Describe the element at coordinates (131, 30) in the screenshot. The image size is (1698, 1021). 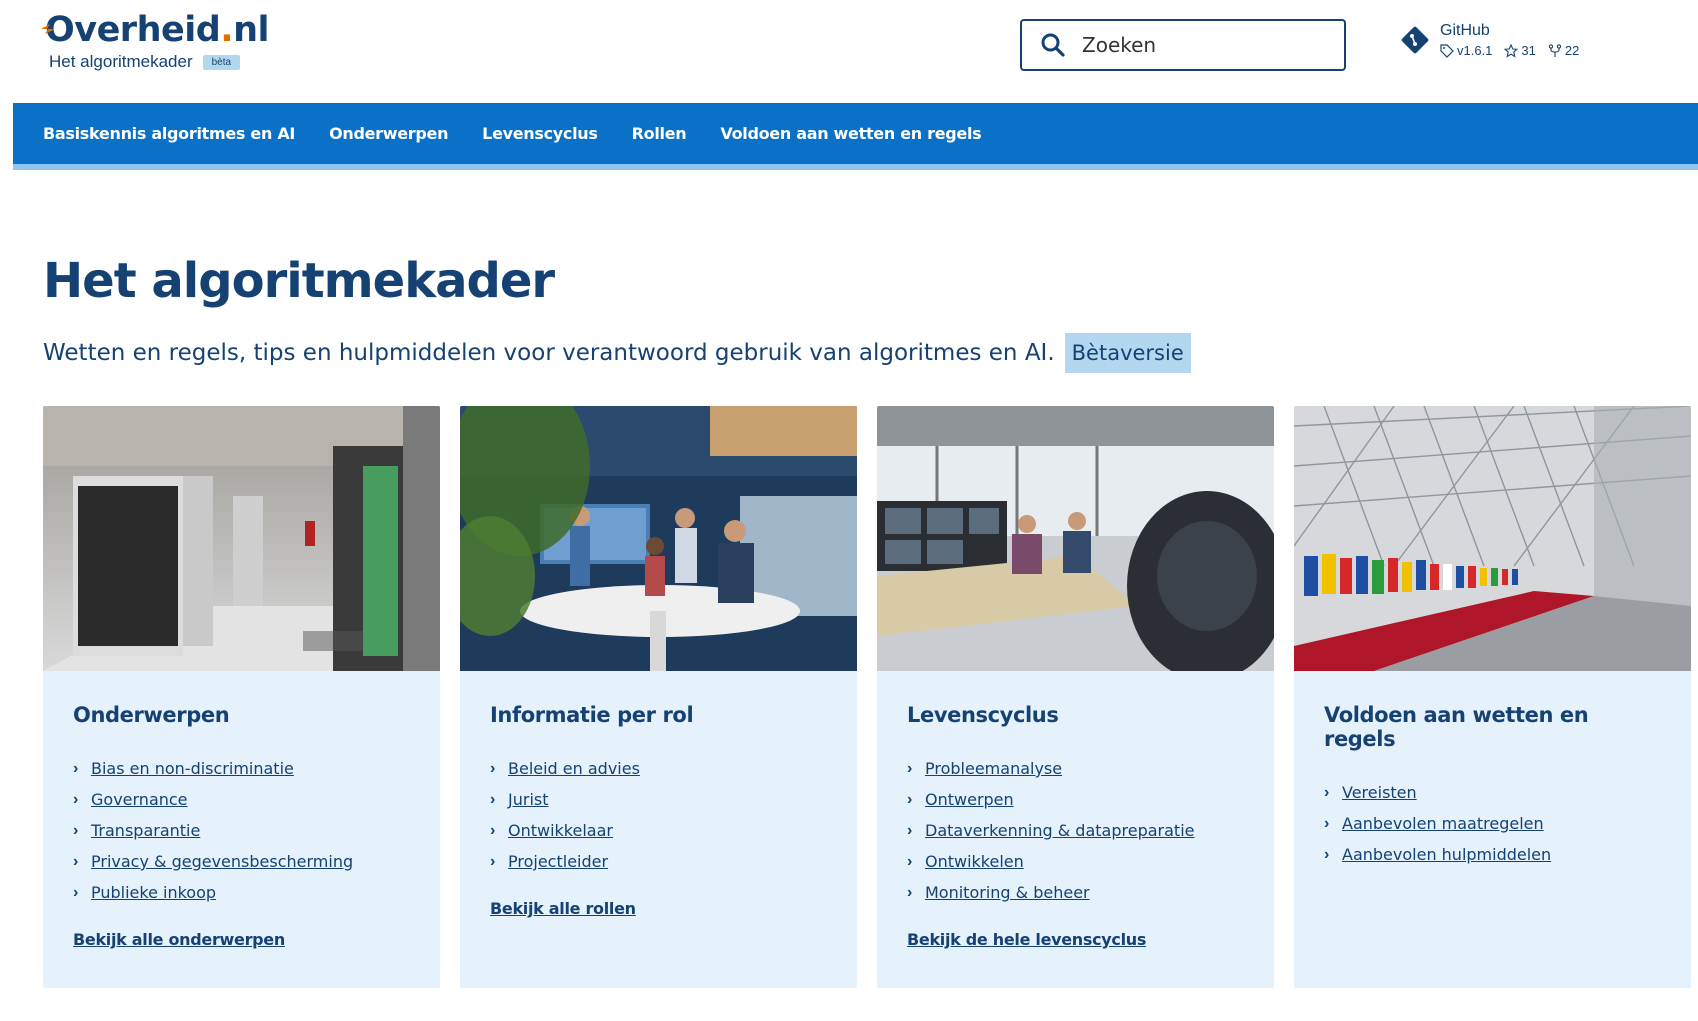
I see `logo-o: Overheid` at that location.